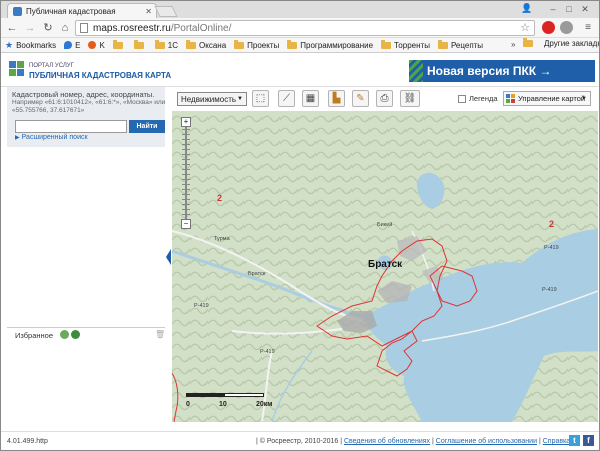 The height and width of the screenshot is (451, 600). I want to click on bookmark-folder: Проекты, so click(256, 44).